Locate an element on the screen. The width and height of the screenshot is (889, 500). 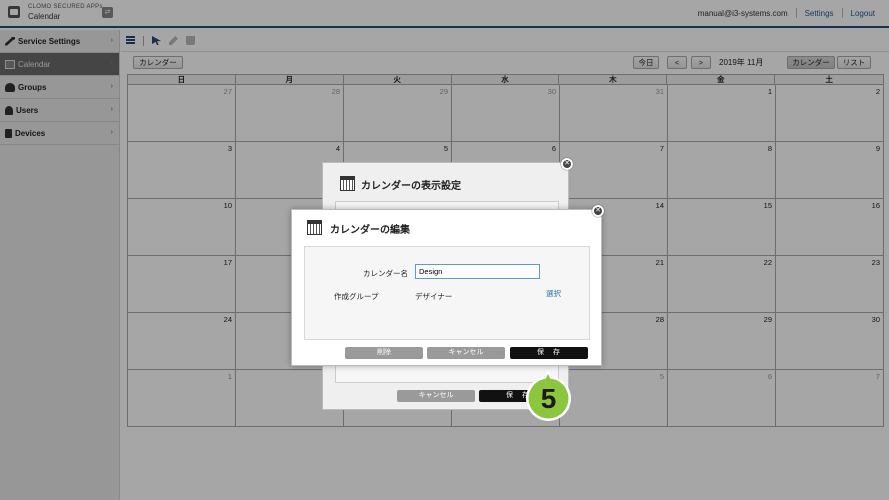
group-label: 作成グループ is located at coordinates (356, 296).